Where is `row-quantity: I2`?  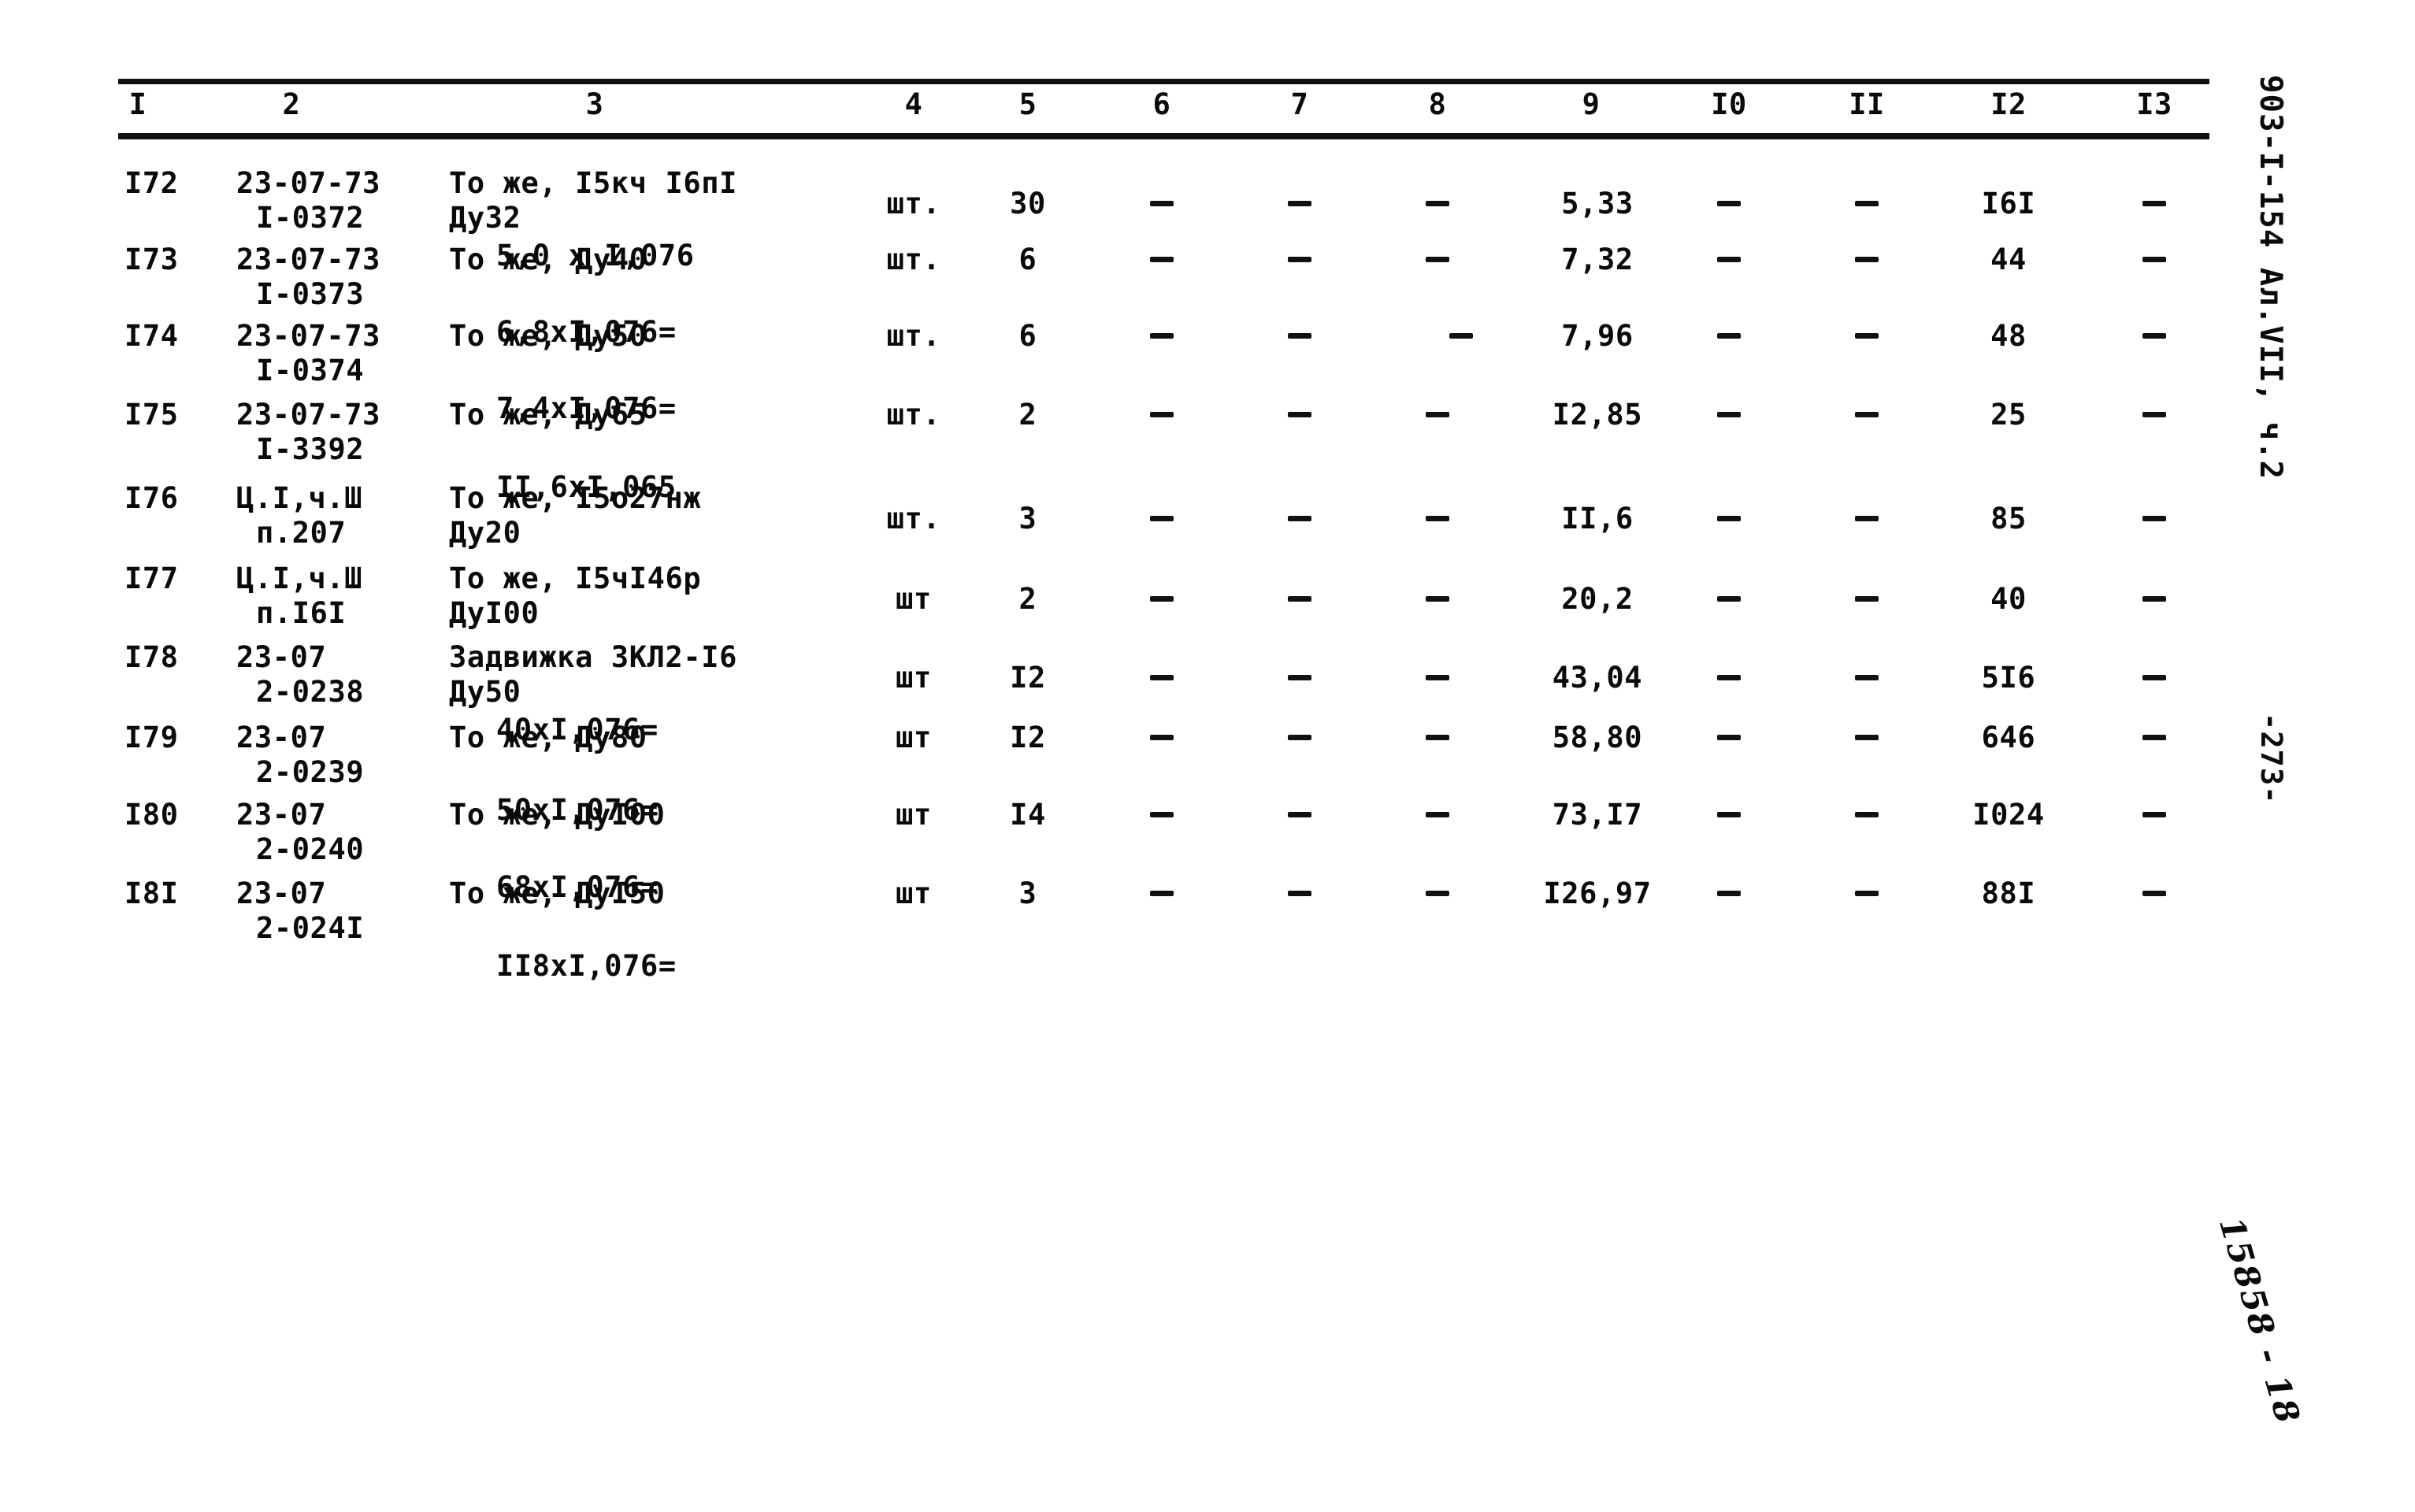
row-quantity: I2 is located at coordinates (1028, 737).